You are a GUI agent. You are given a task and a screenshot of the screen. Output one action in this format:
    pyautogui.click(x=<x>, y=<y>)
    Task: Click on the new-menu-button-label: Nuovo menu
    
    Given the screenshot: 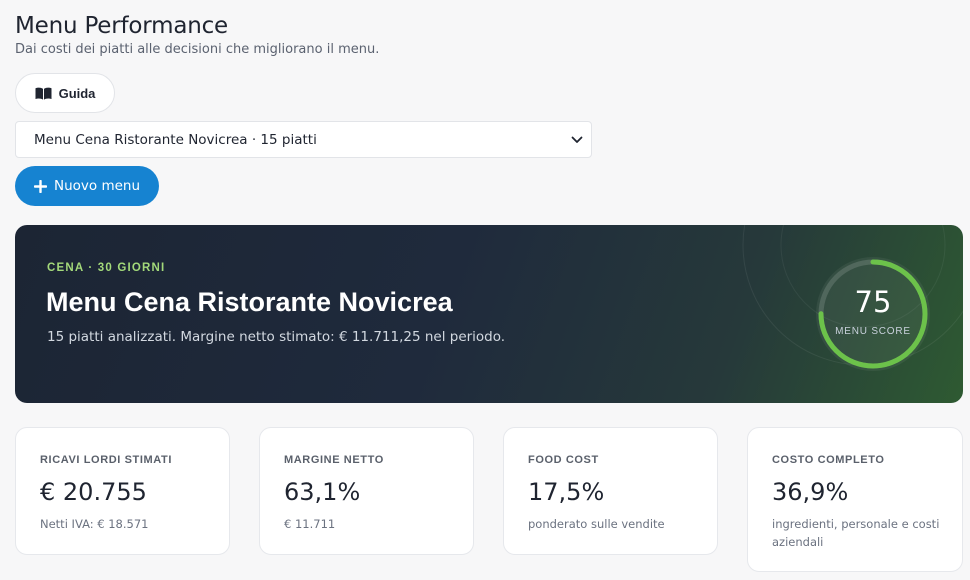 What is the action you would take?
    pyautogui.click(x=97, y=186)
    